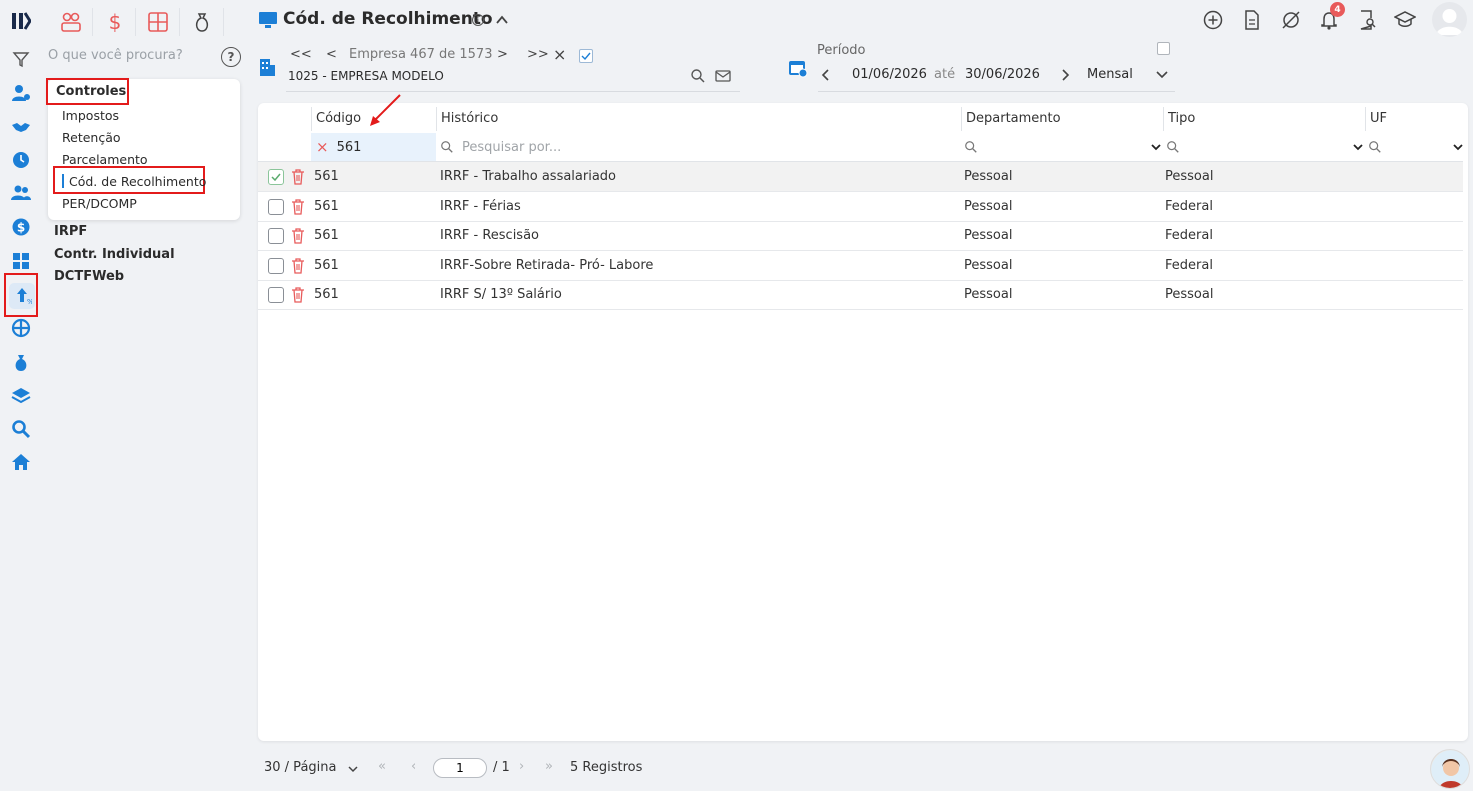  What do you see at coordinates (502, 22) in the screenshot?
I see `chevron-up-icon` at bounding box center [502, 22].